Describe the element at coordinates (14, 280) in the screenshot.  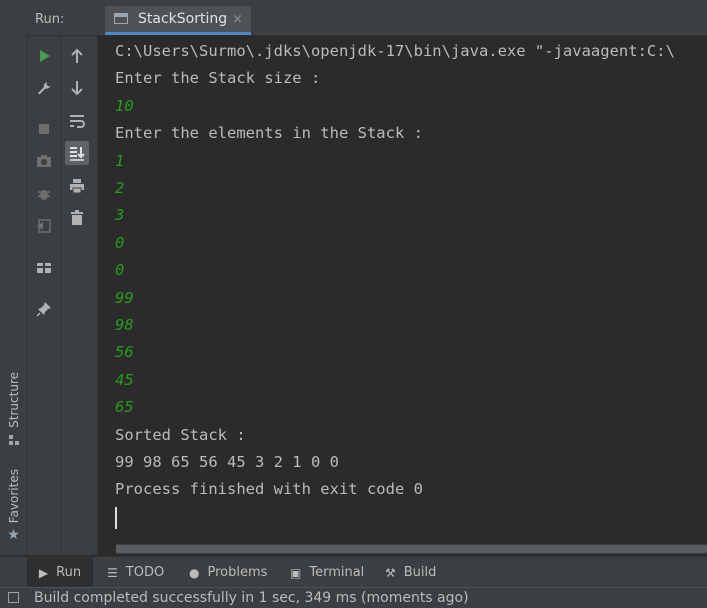
I see `left-tool-window-bar: Structure Favorites ★` at that location.